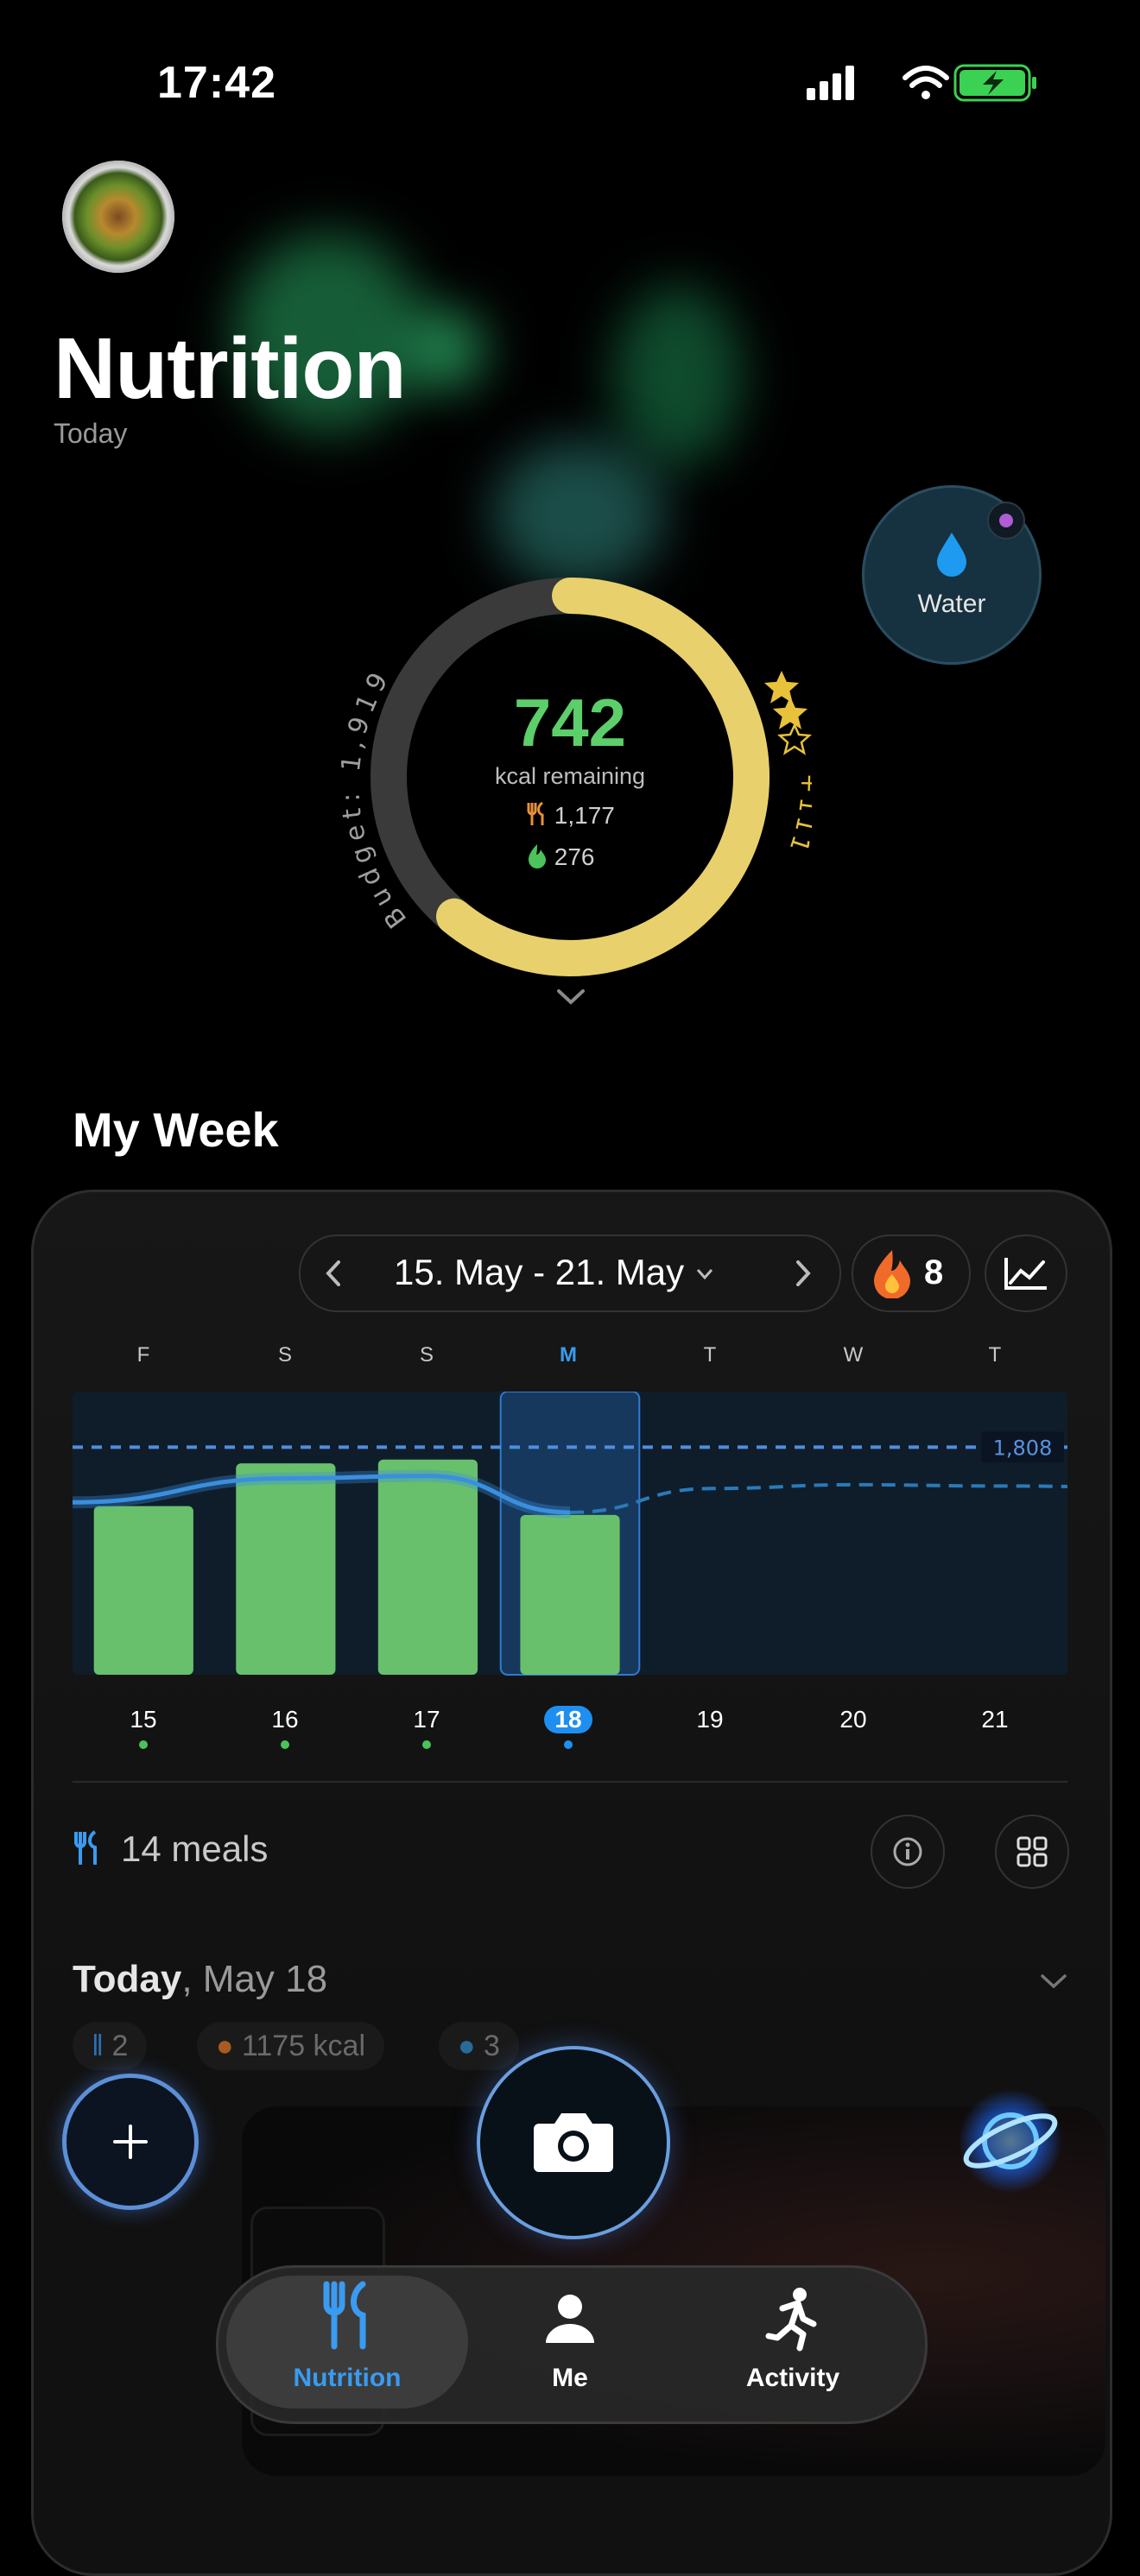  What do you see at coordinates (710, 1719) in the screenshot?
I see `day-number-19: 19` at bounding box center [710, 1719].